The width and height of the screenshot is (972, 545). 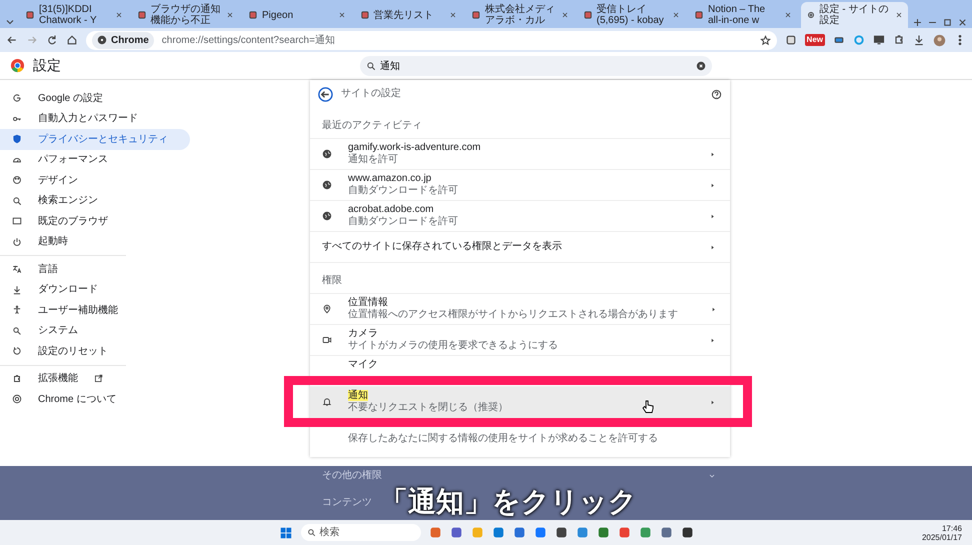 What do you see at coordinates (123, 40) in the screenshot?
I see `site-chip: Chrome` at bounding box center [123, 40].